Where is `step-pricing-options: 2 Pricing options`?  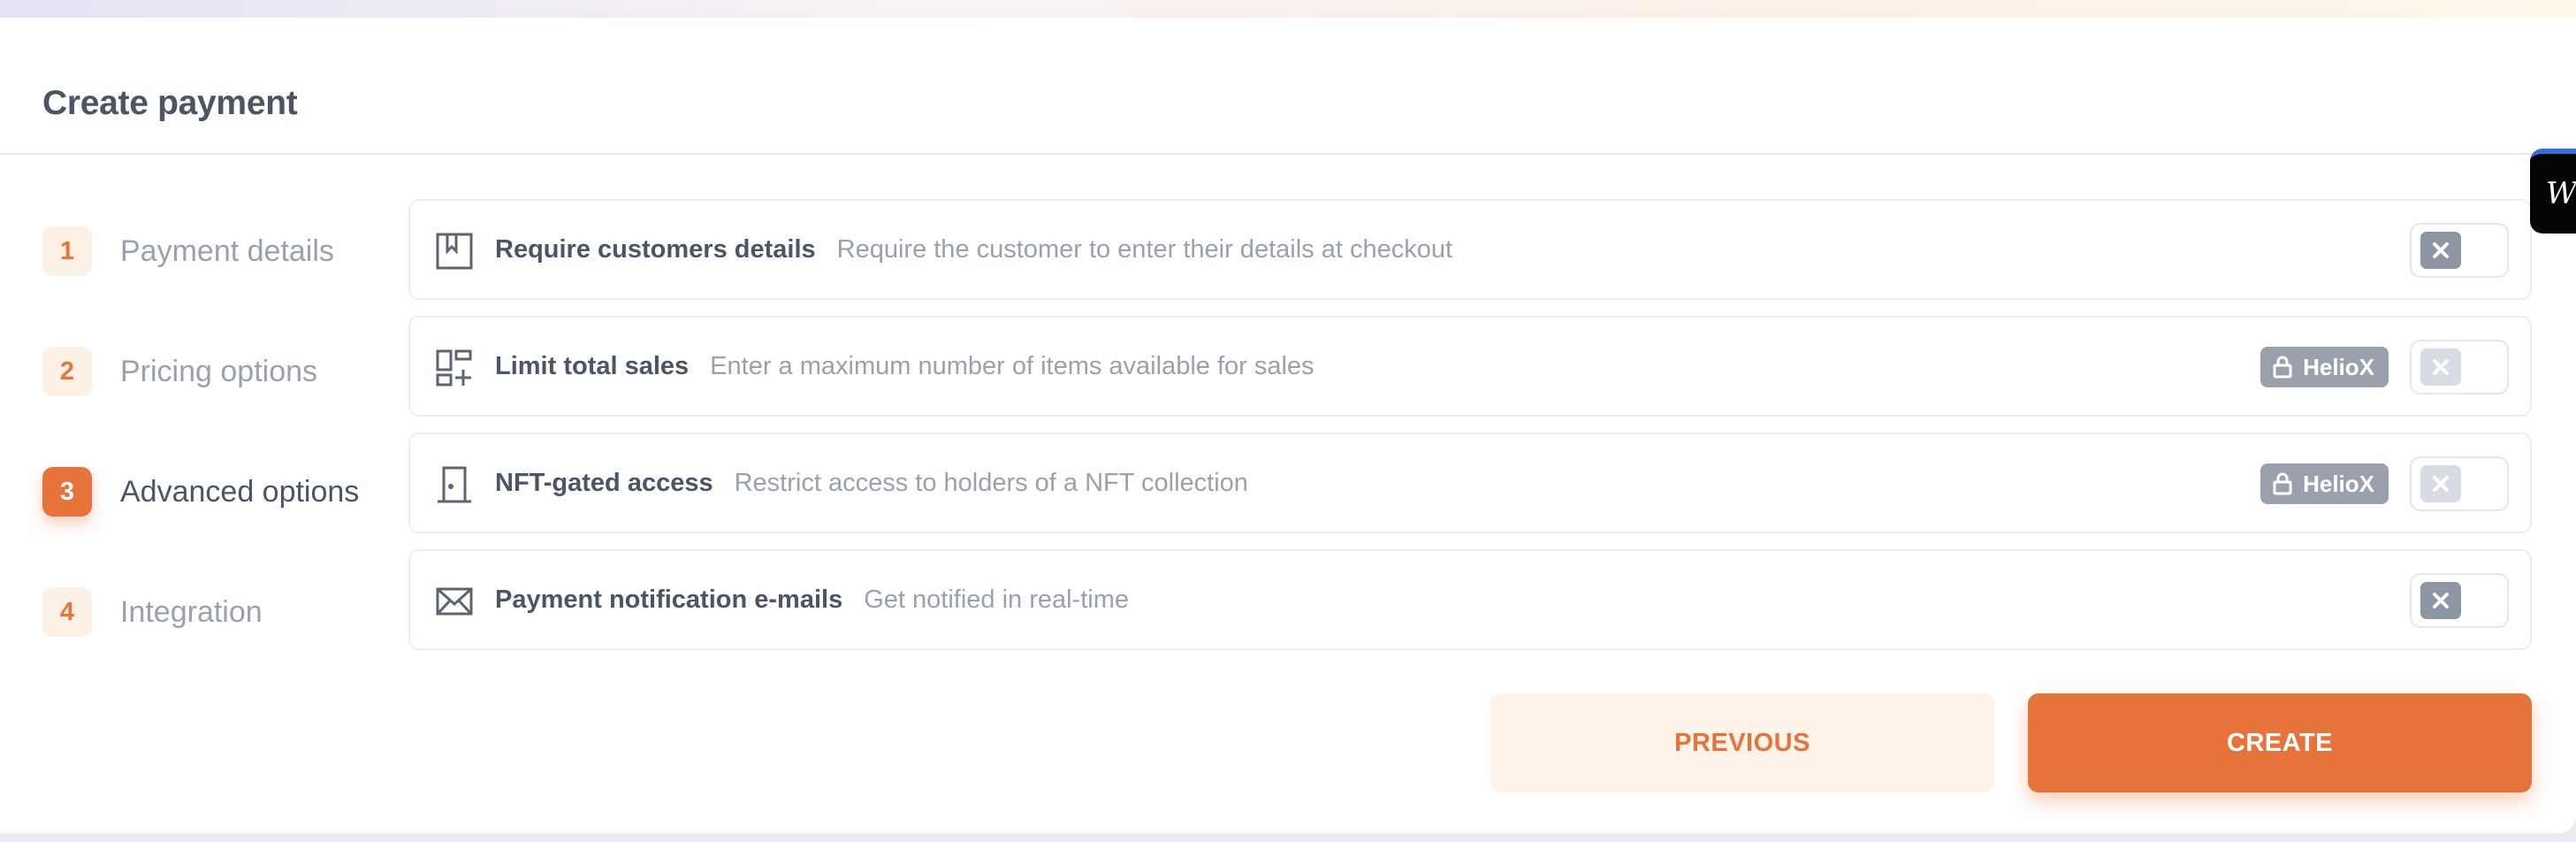 step-pricing-options: 2 Pricing options is located at coordinates (179, 371).